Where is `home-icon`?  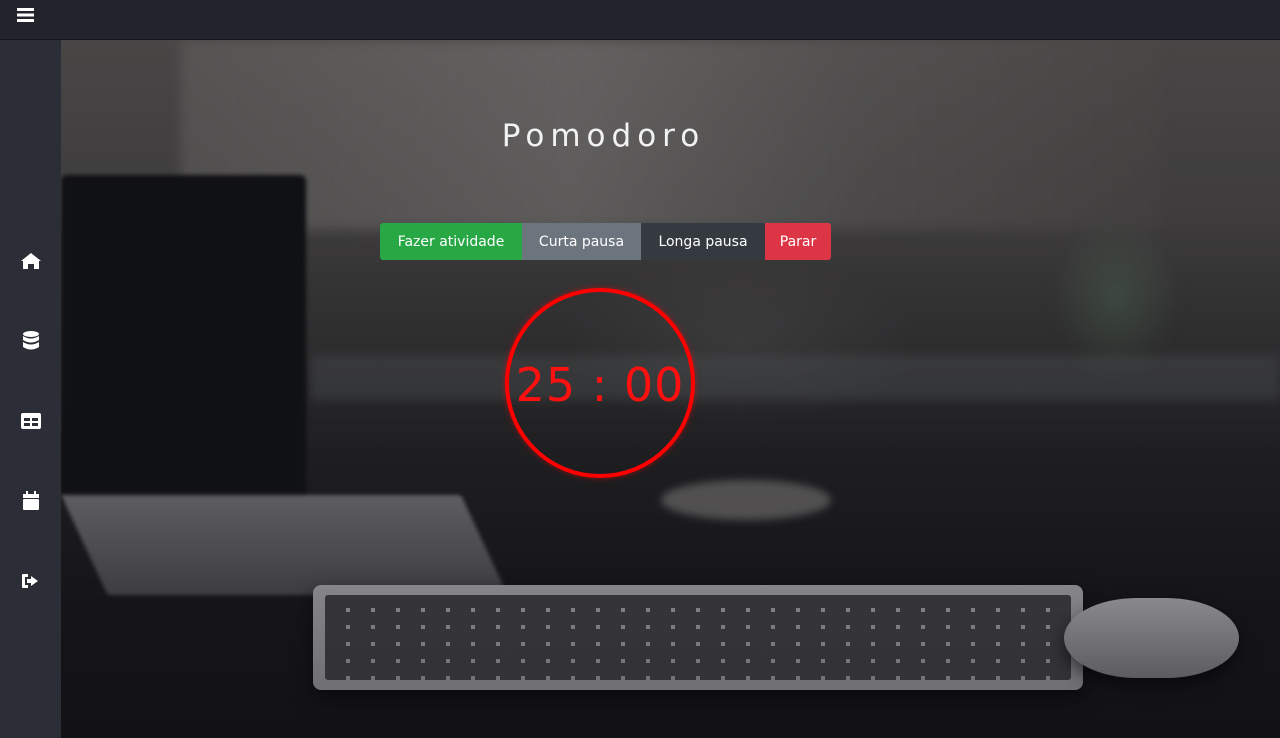 home-icon is located at coordinates (31, 263).